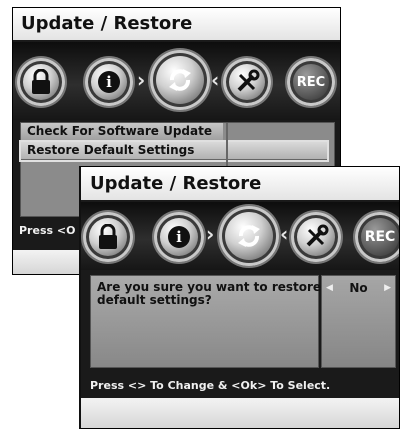 The width and height of the screenshot is (400, 429). Describe the element at coordinates (240, 413) in the screenshot. I see `front-bottom-bar` at that location.